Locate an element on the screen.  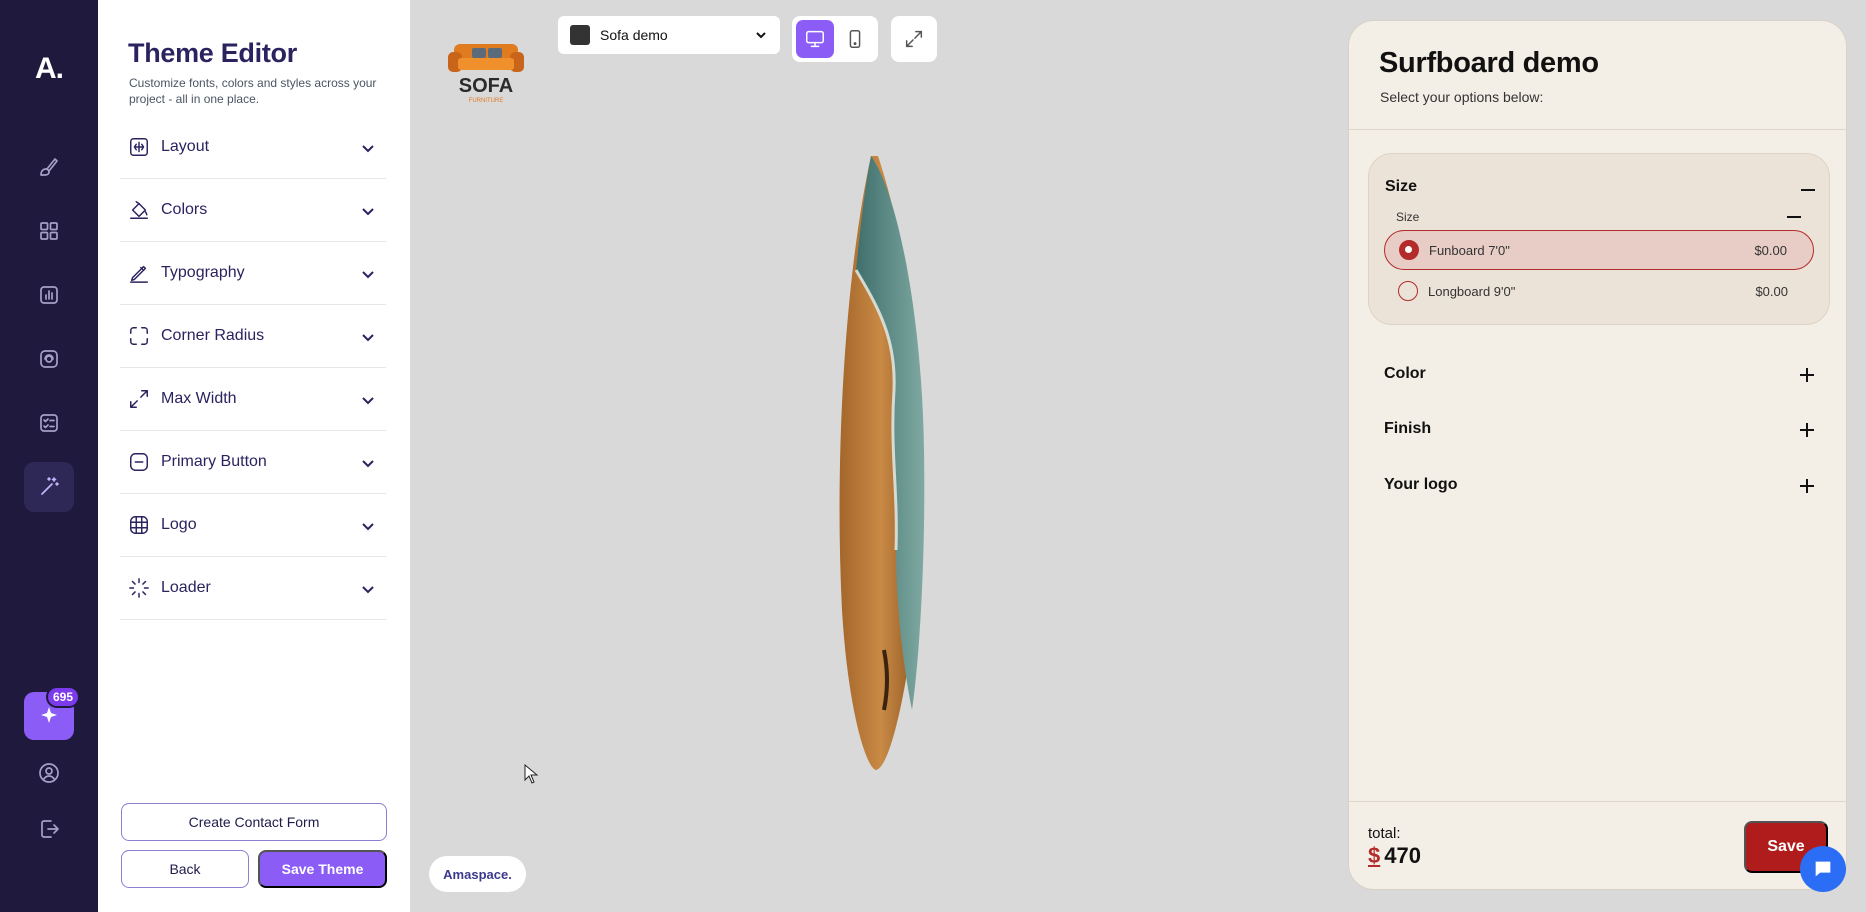
radio-selected is located at coordinates (1409, 250).